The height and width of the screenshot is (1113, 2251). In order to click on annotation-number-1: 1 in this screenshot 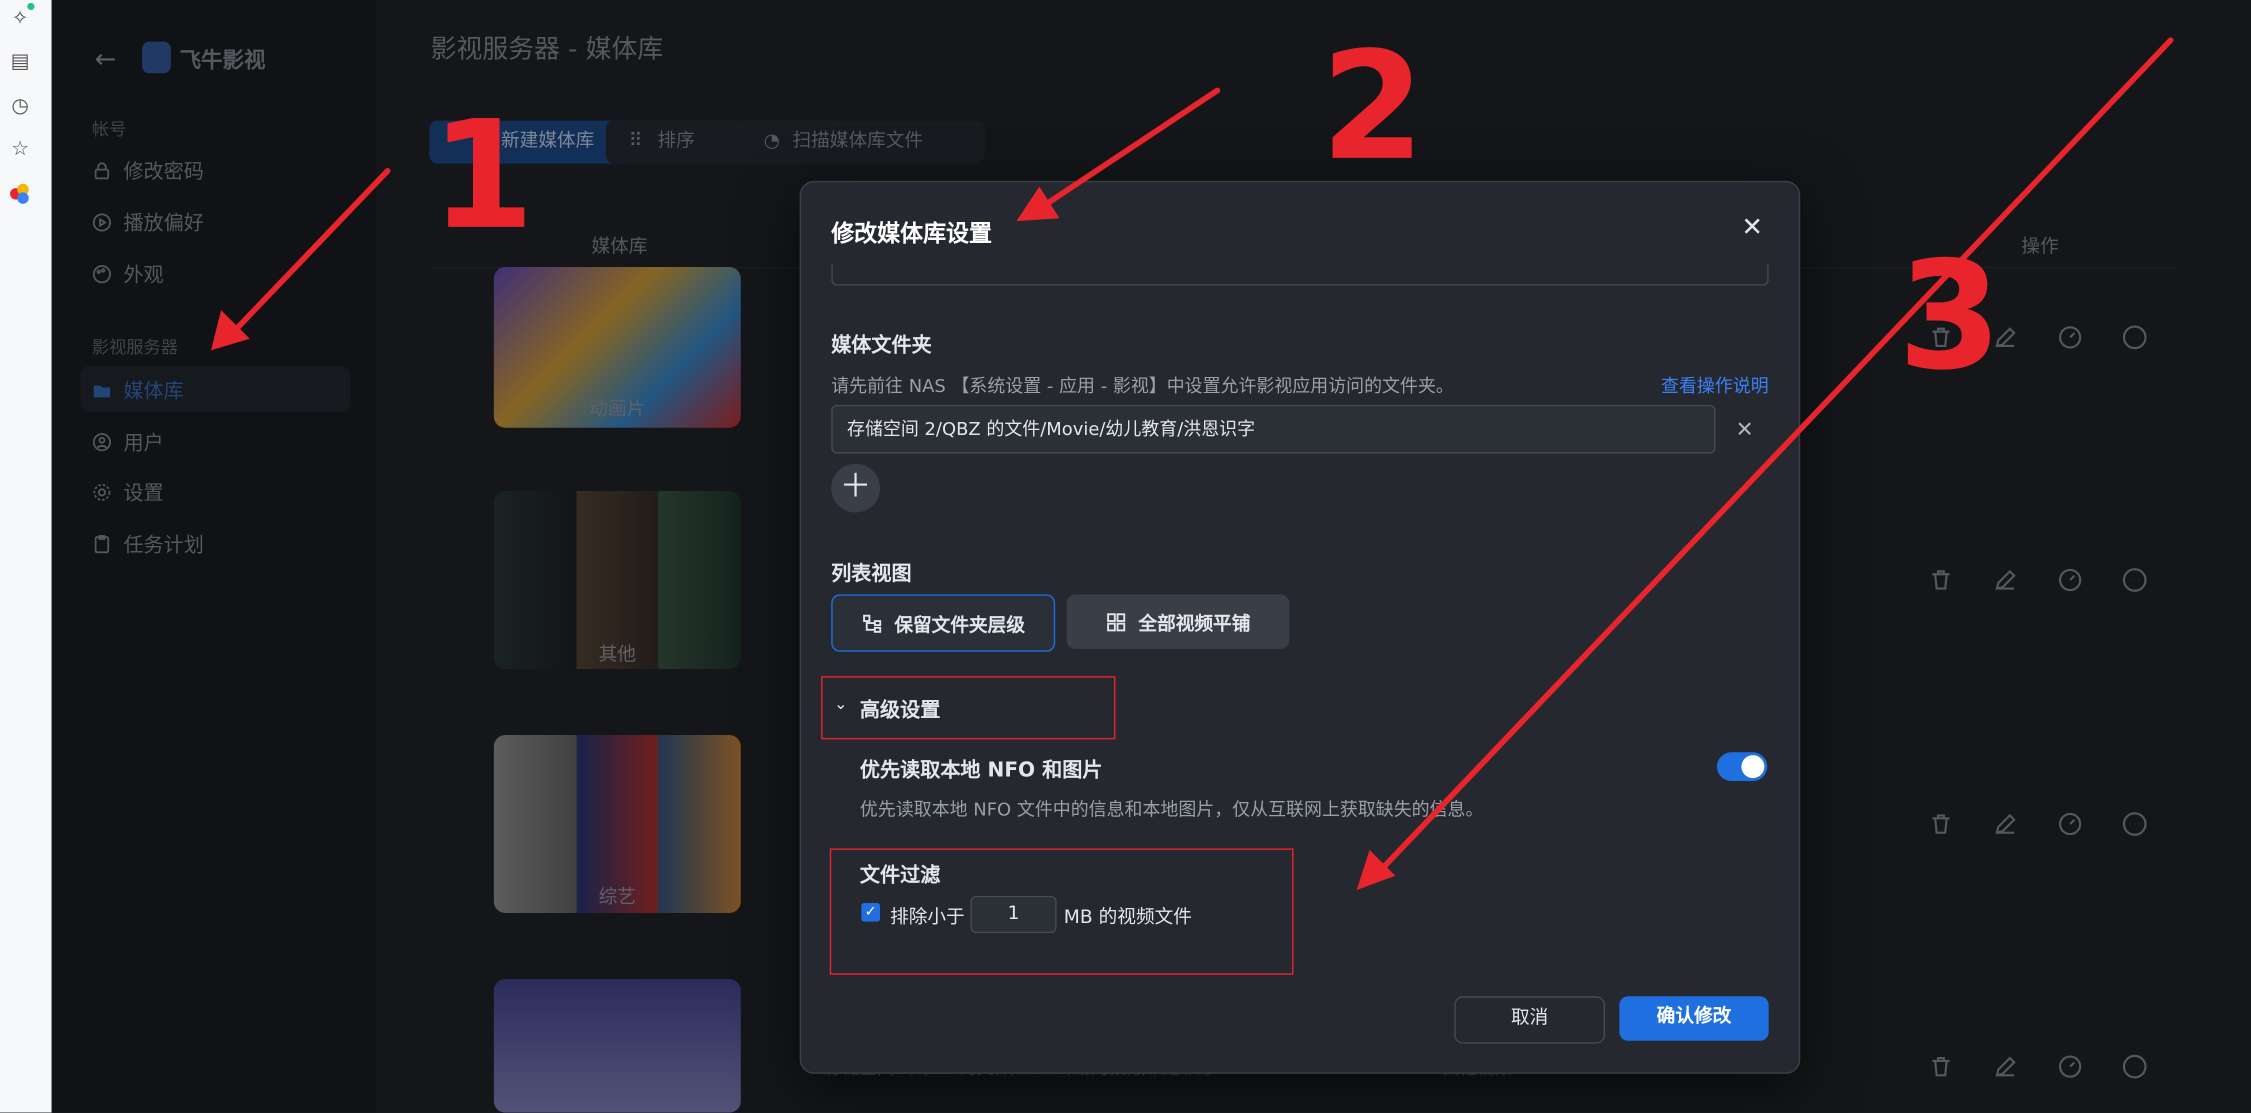, I will do `click(482, 175)`.